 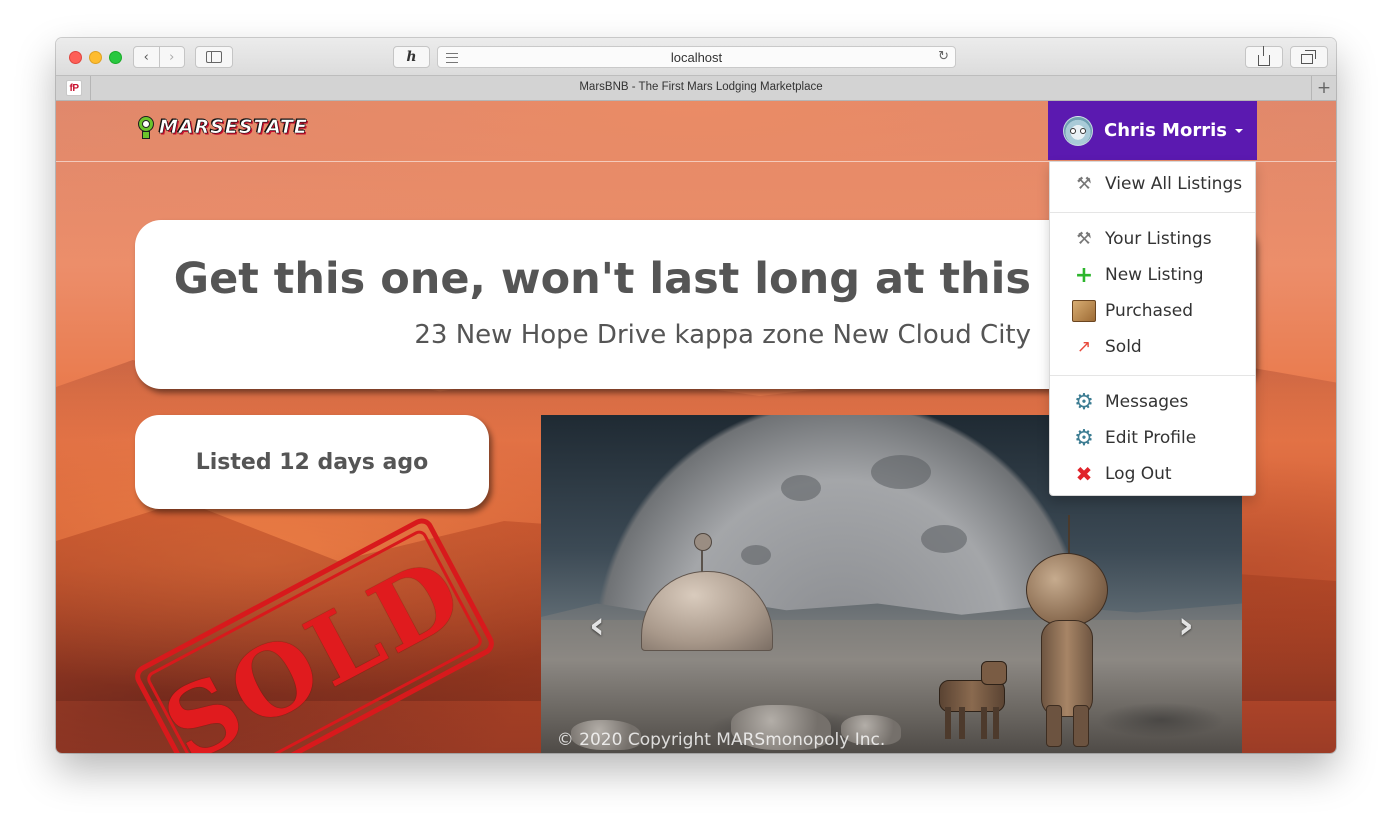 I want to click on rocket-icon: ↗, so click(x=1084, y=347).